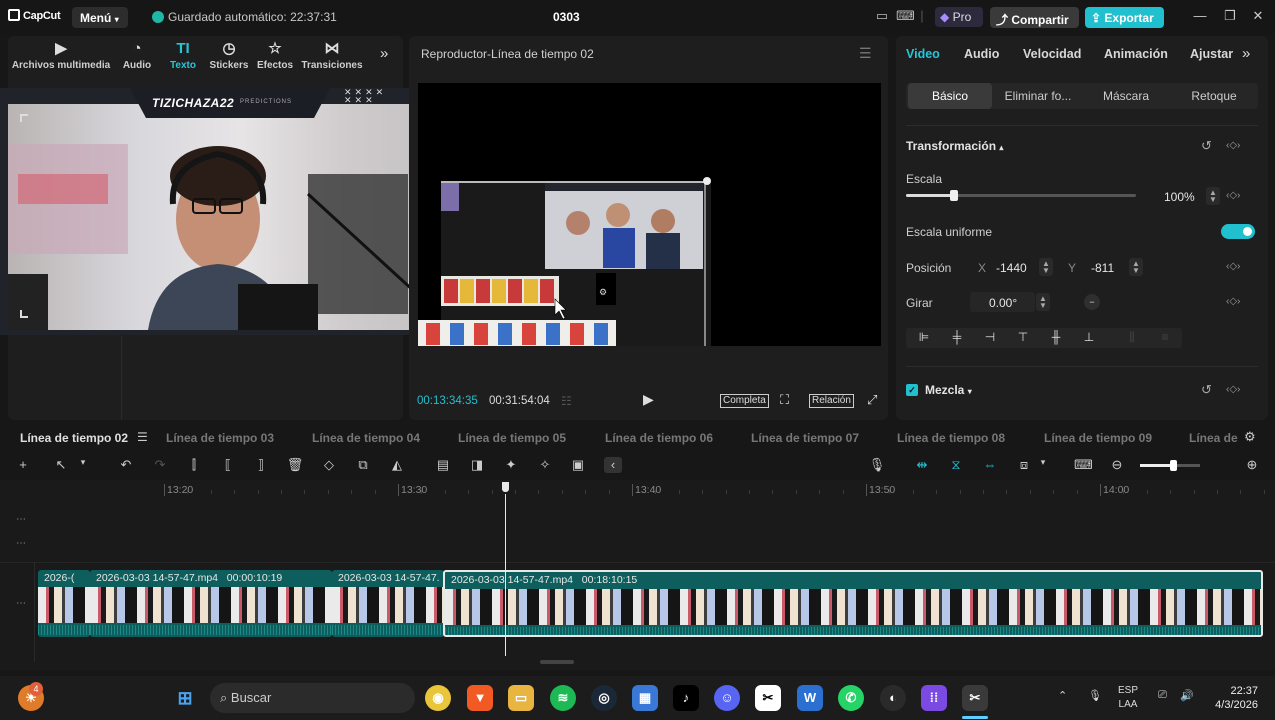 This screenshot has height=720, width=1275. I want to click on align-left-icon: ⊫, so click(924, 338).